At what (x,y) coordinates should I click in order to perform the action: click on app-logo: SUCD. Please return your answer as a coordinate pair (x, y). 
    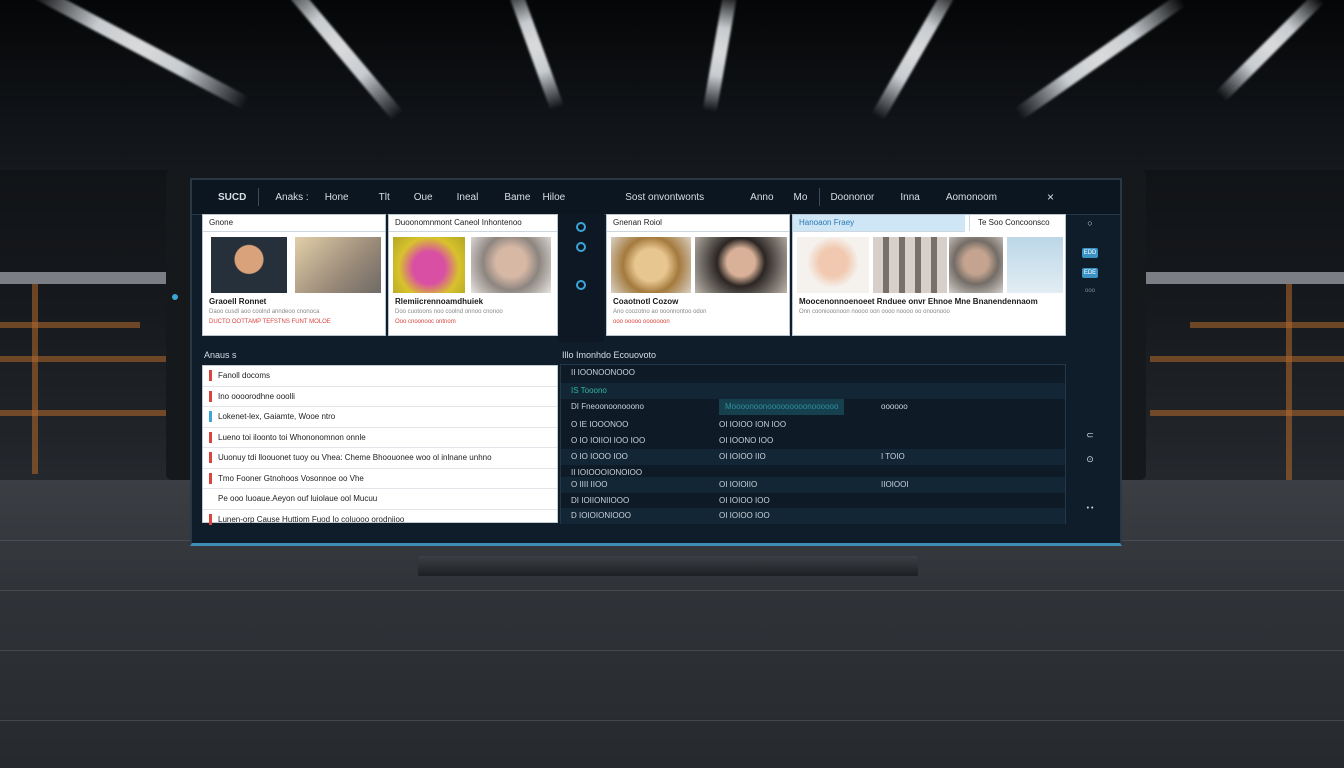
    Looking at the image, I should click on (232, 197).